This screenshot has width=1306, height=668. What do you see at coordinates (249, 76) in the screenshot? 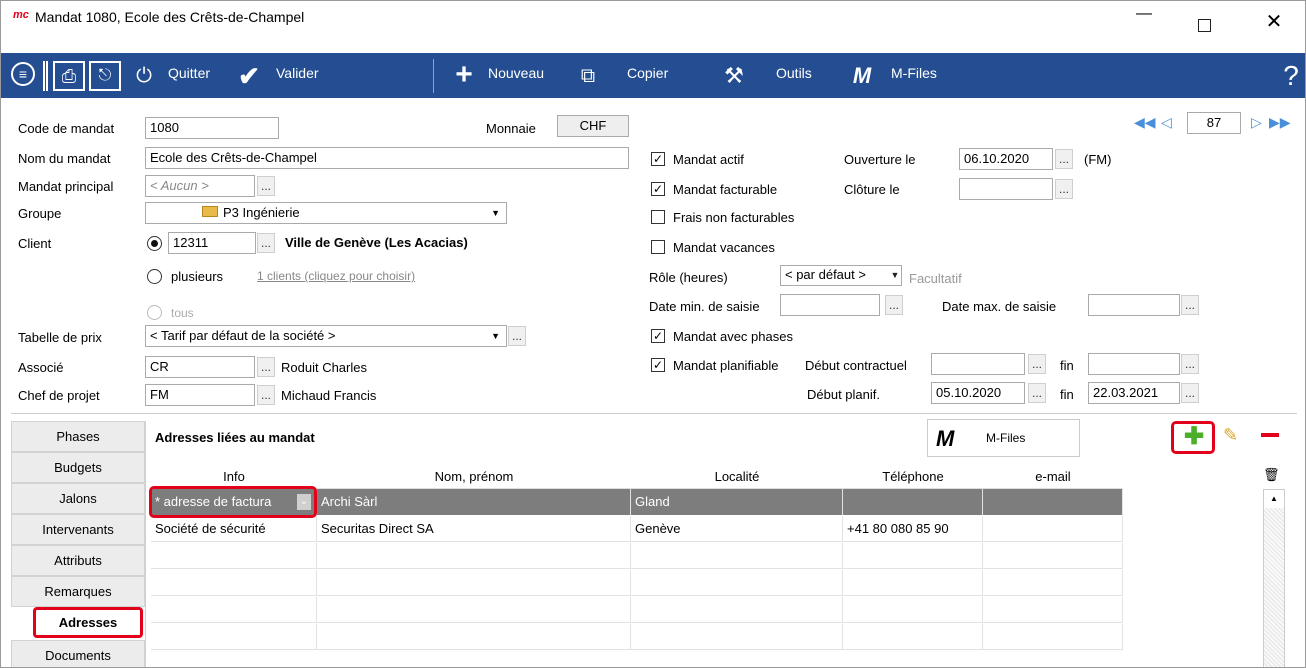
I see `checkmark-icon: ✔` at bounding box center [249, 76].